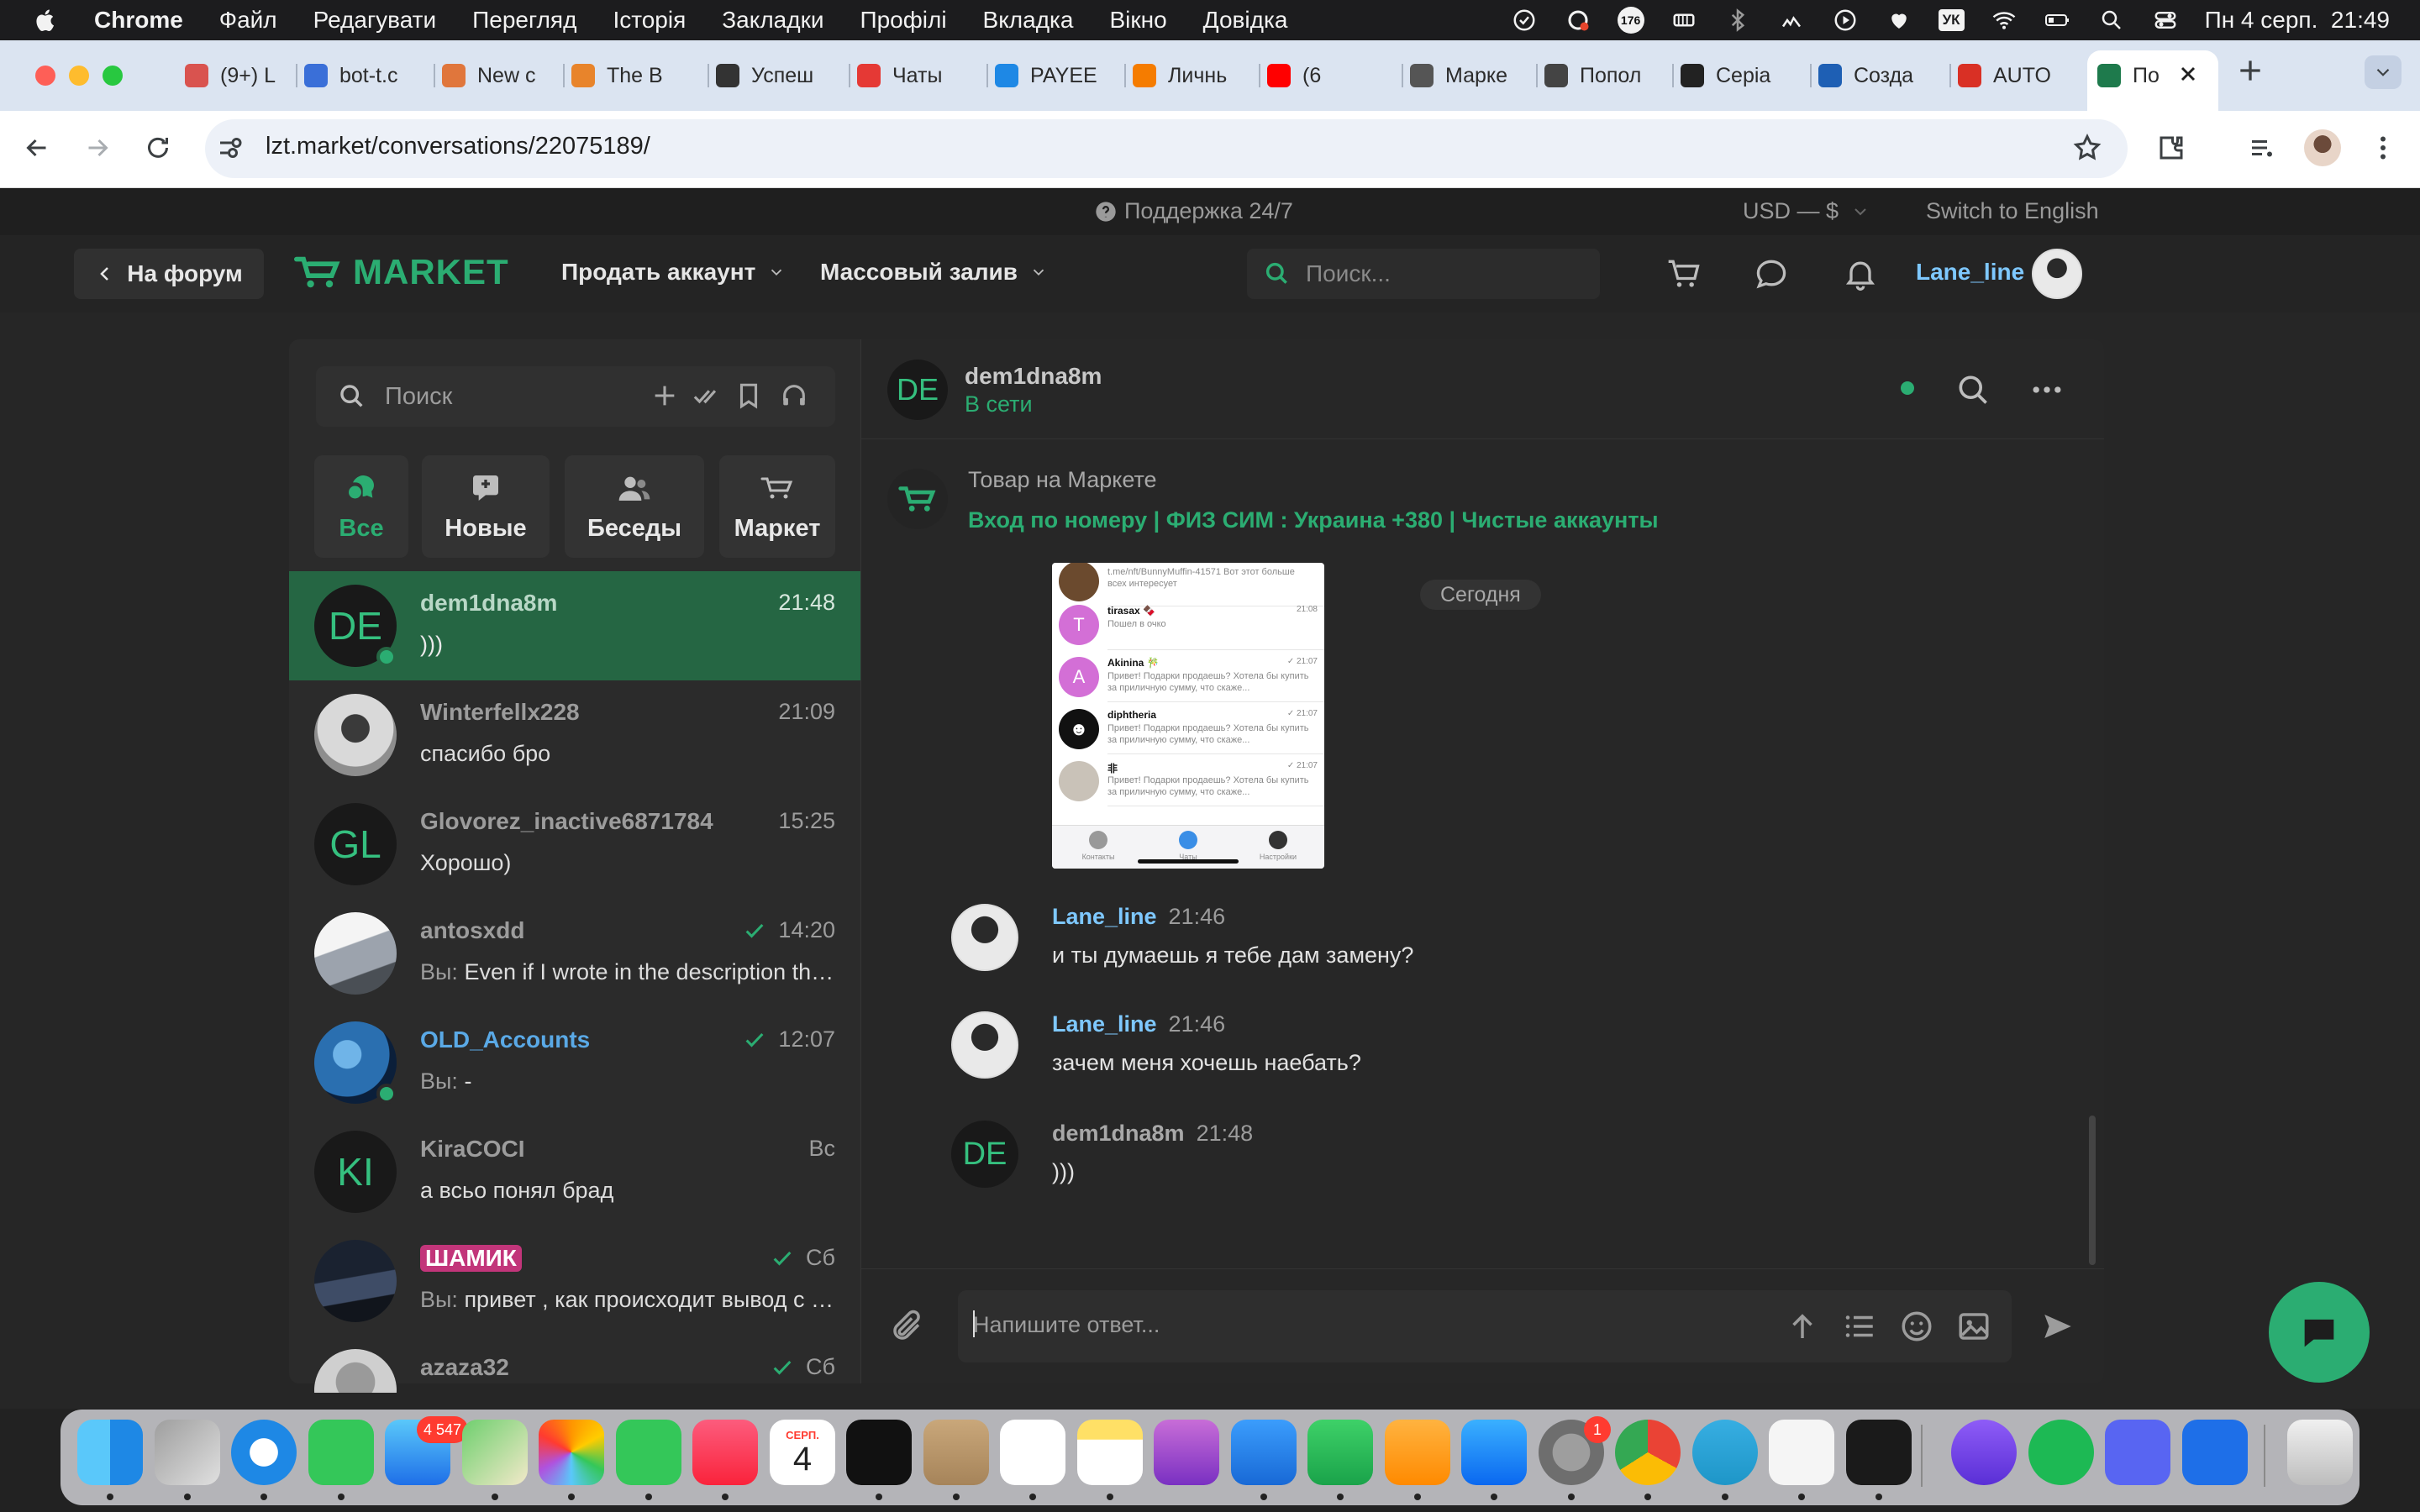 The image size is (2420, 1512). Describe the element at coordinates (1846, 20) in the screenshot. I see `play-icon` at that location.